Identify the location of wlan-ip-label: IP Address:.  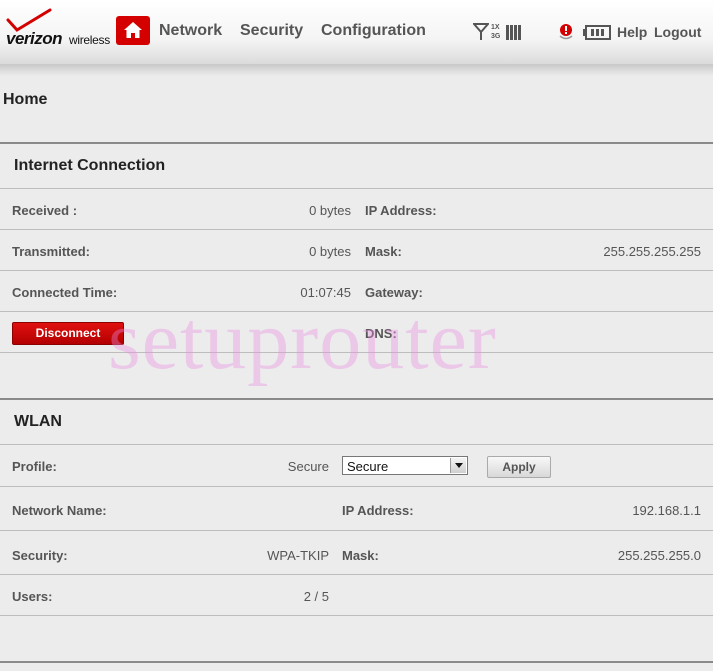
(378, 510).